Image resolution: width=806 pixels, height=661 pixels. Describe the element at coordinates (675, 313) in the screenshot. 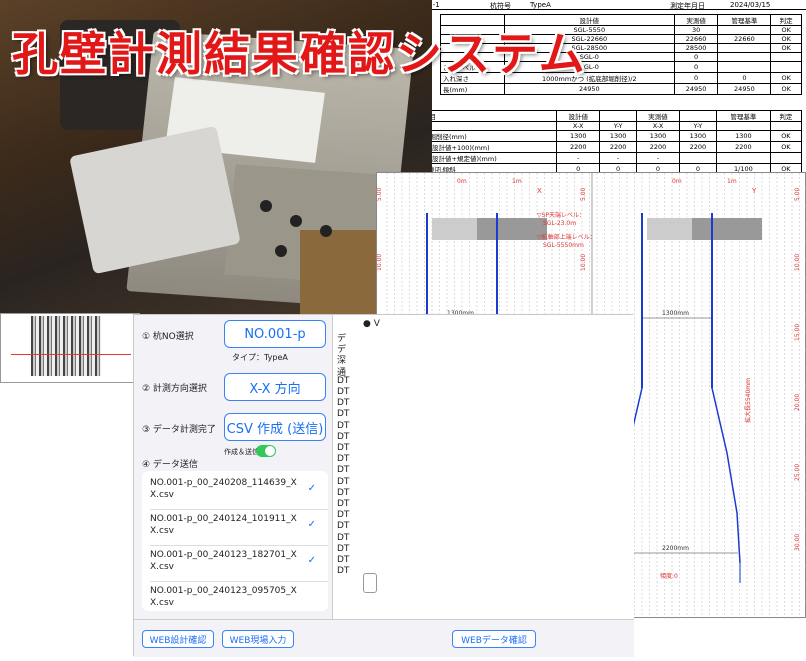

I see `shaft-width-label: 1300mm` at that location.